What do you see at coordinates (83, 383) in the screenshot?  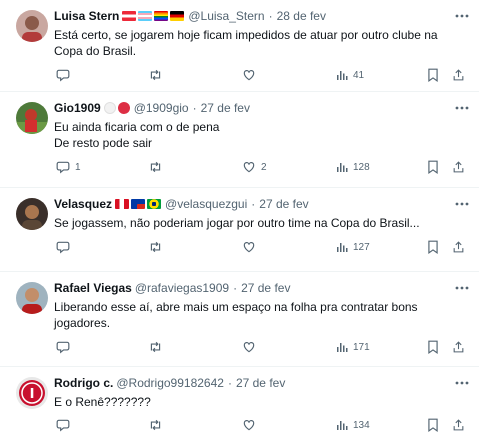 I see `display-name: Rodrigo c.` at bounding box center [83, 383].